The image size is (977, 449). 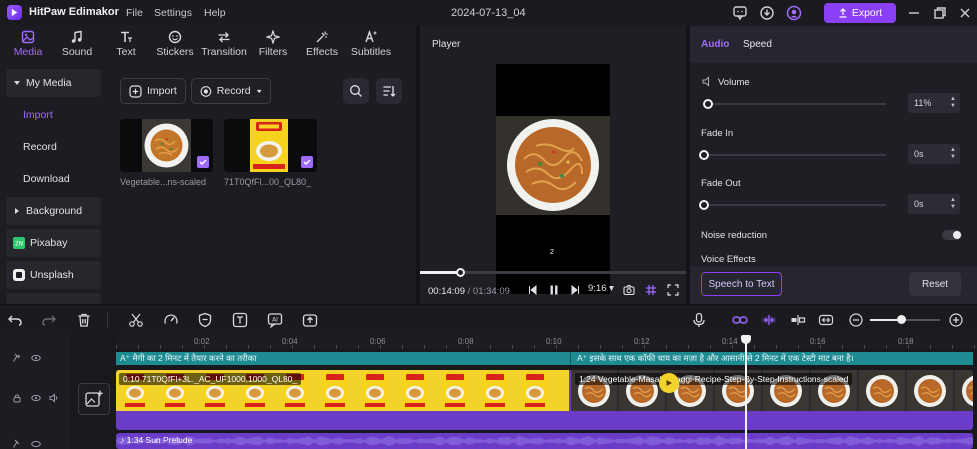 What do you see at coordinates (134, 13) in the screenshot?
I see `menu-file: File` at bounding box center [134, 13].